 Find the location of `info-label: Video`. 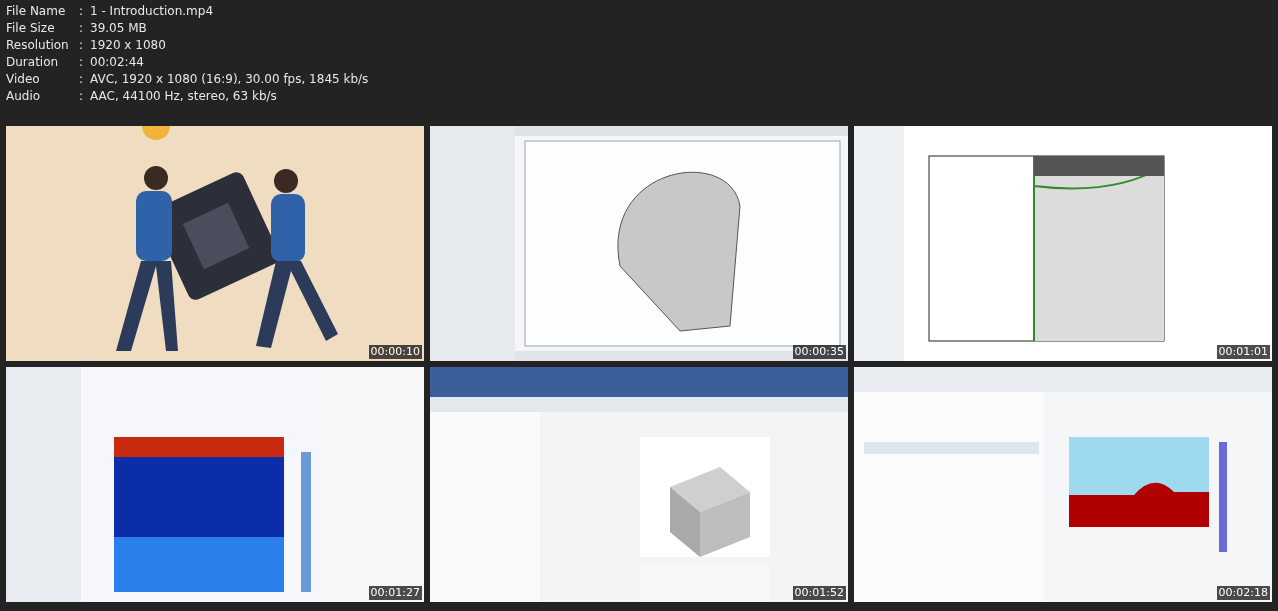

info-label: Video is located at coordinates (23, 79).